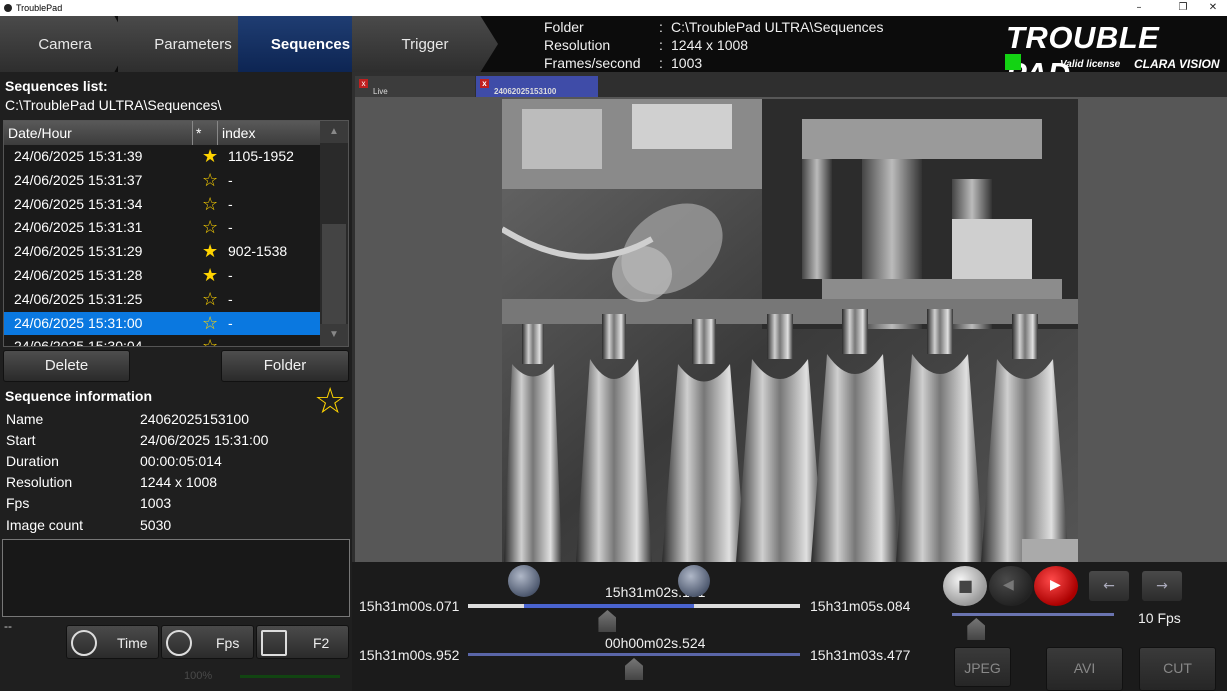 This screenshot has width=1227, height=691. I want to click on zoom-level: 100%, so click(198, 676).